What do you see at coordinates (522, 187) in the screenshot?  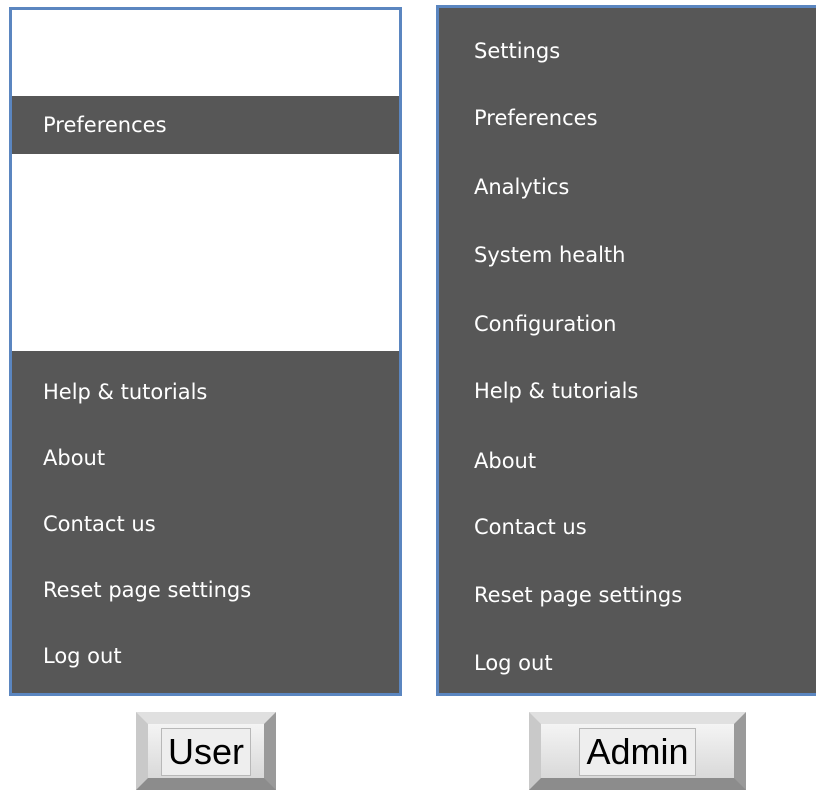 I see `menu-item-label: Analytics` at bounding box center [522, 187].